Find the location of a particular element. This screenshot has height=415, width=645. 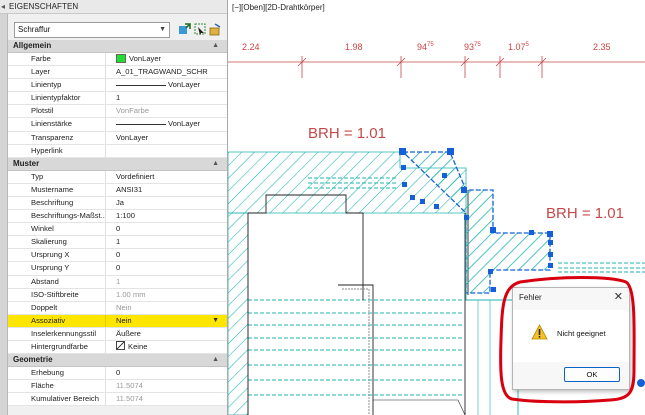

dimension-text: 2.35 is located at coordinates (602, 47).